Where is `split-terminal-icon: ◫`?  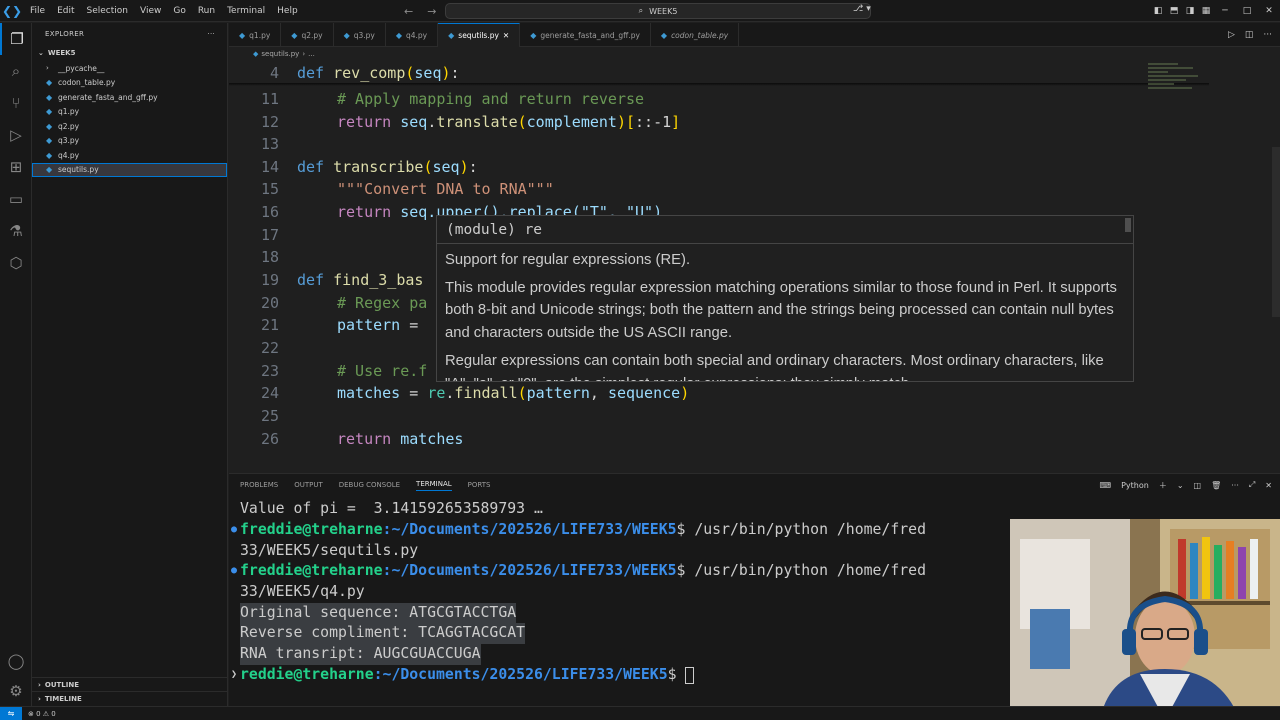 split-terminal-icon: ◫ is located at coordinates (1198, 485).